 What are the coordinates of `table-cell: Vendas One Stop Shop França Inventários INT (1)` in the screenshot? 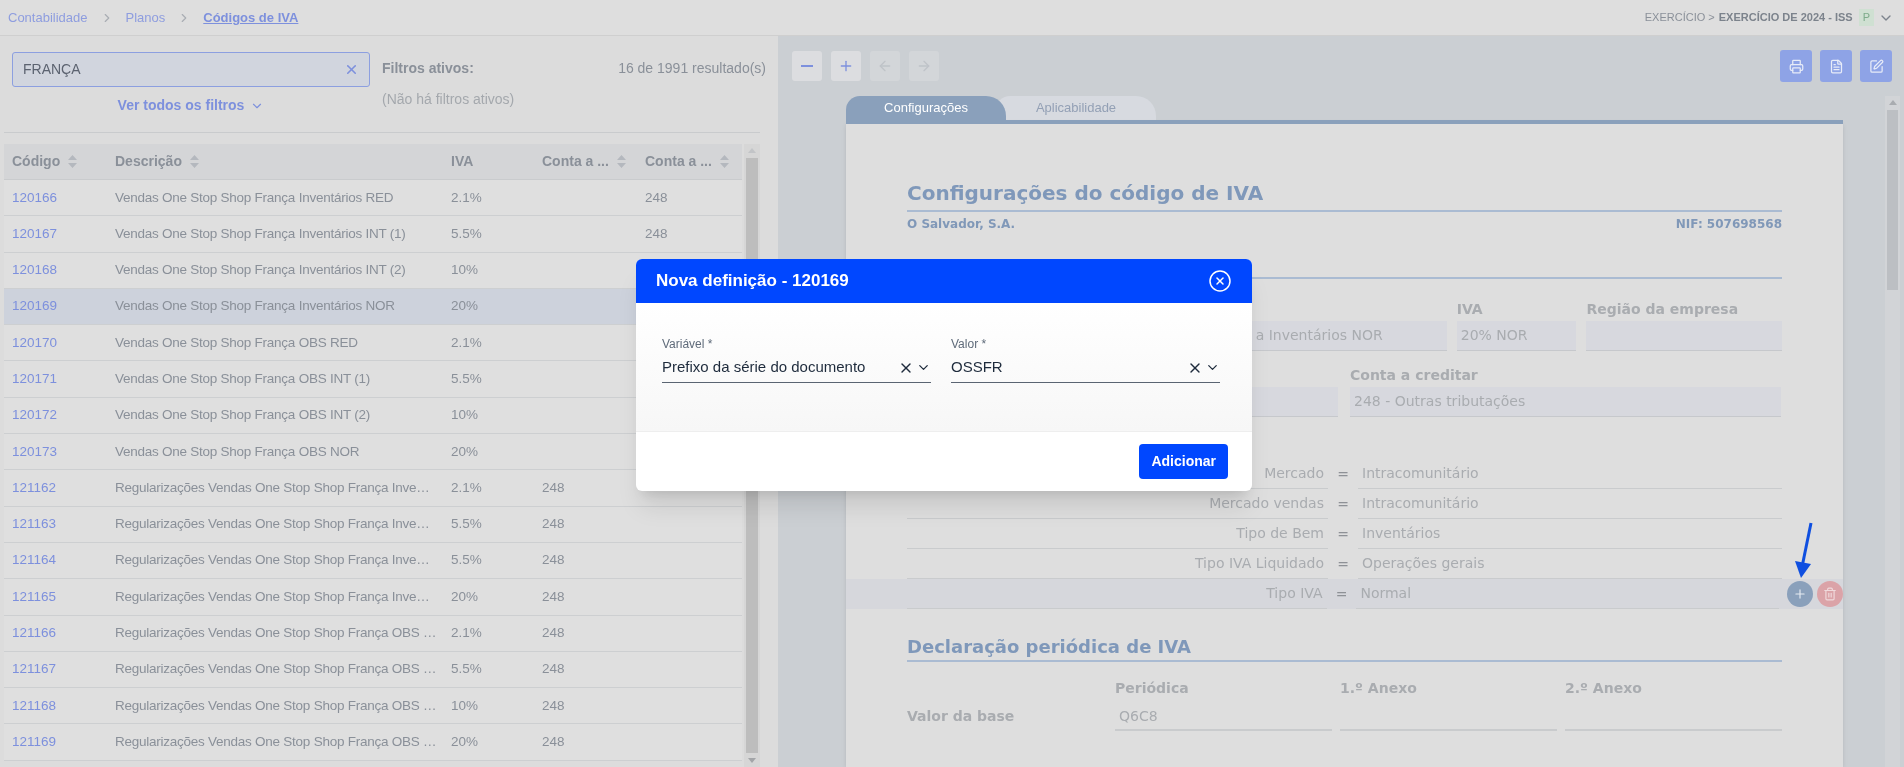 It's located at (260, 233).